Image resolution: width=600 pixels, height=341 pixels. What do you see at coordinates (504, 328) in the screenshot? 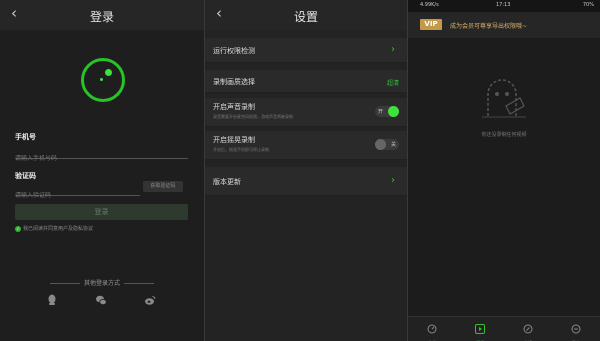
I see `bottom-tabbar: 全部 视频 剪辑 我的` at bounding box center [504, 328].